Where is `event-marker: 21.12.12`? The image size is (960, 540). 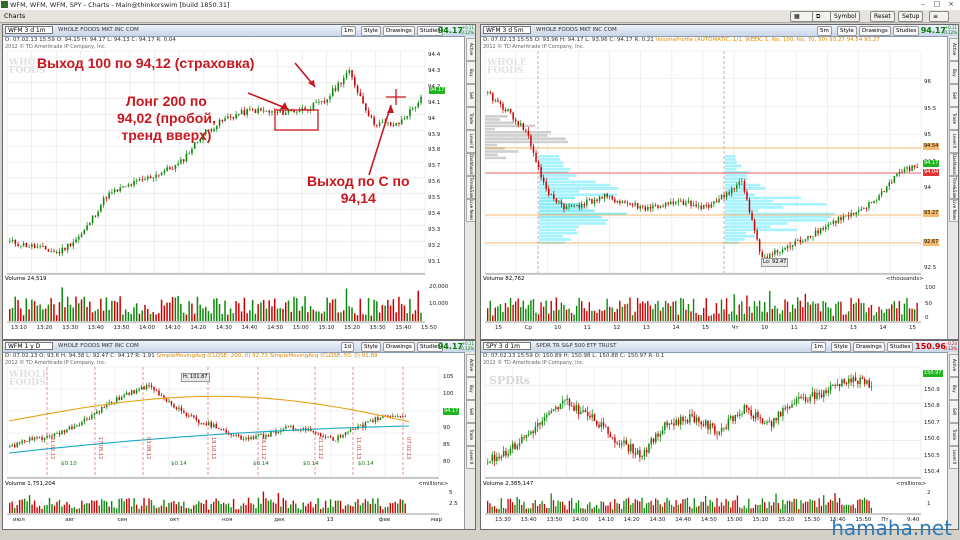 event-marker: 21.12.12 is located at coordinates (320, 448).